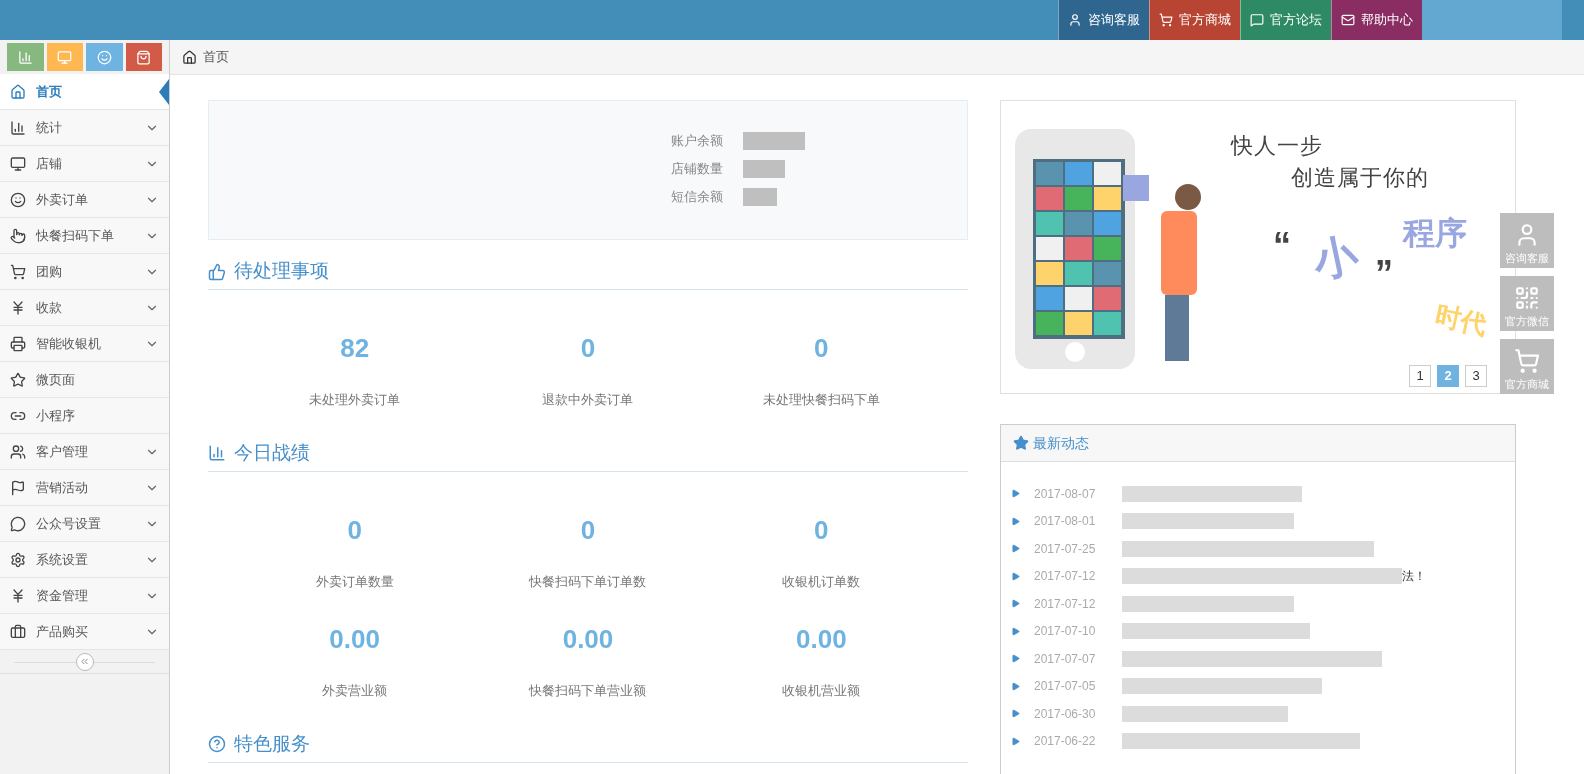 The height and width of the screenshot is (774, 1584). Describe the element at coordinates (355, 691) in the screenshot. I see `stat-label: 外卖营业额` at that location.